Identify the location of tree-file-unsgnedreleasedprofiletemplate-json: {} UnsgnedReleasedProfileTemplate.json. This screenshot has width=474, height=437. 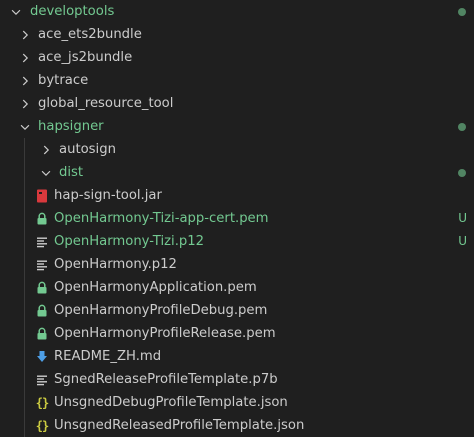
(237, 425).